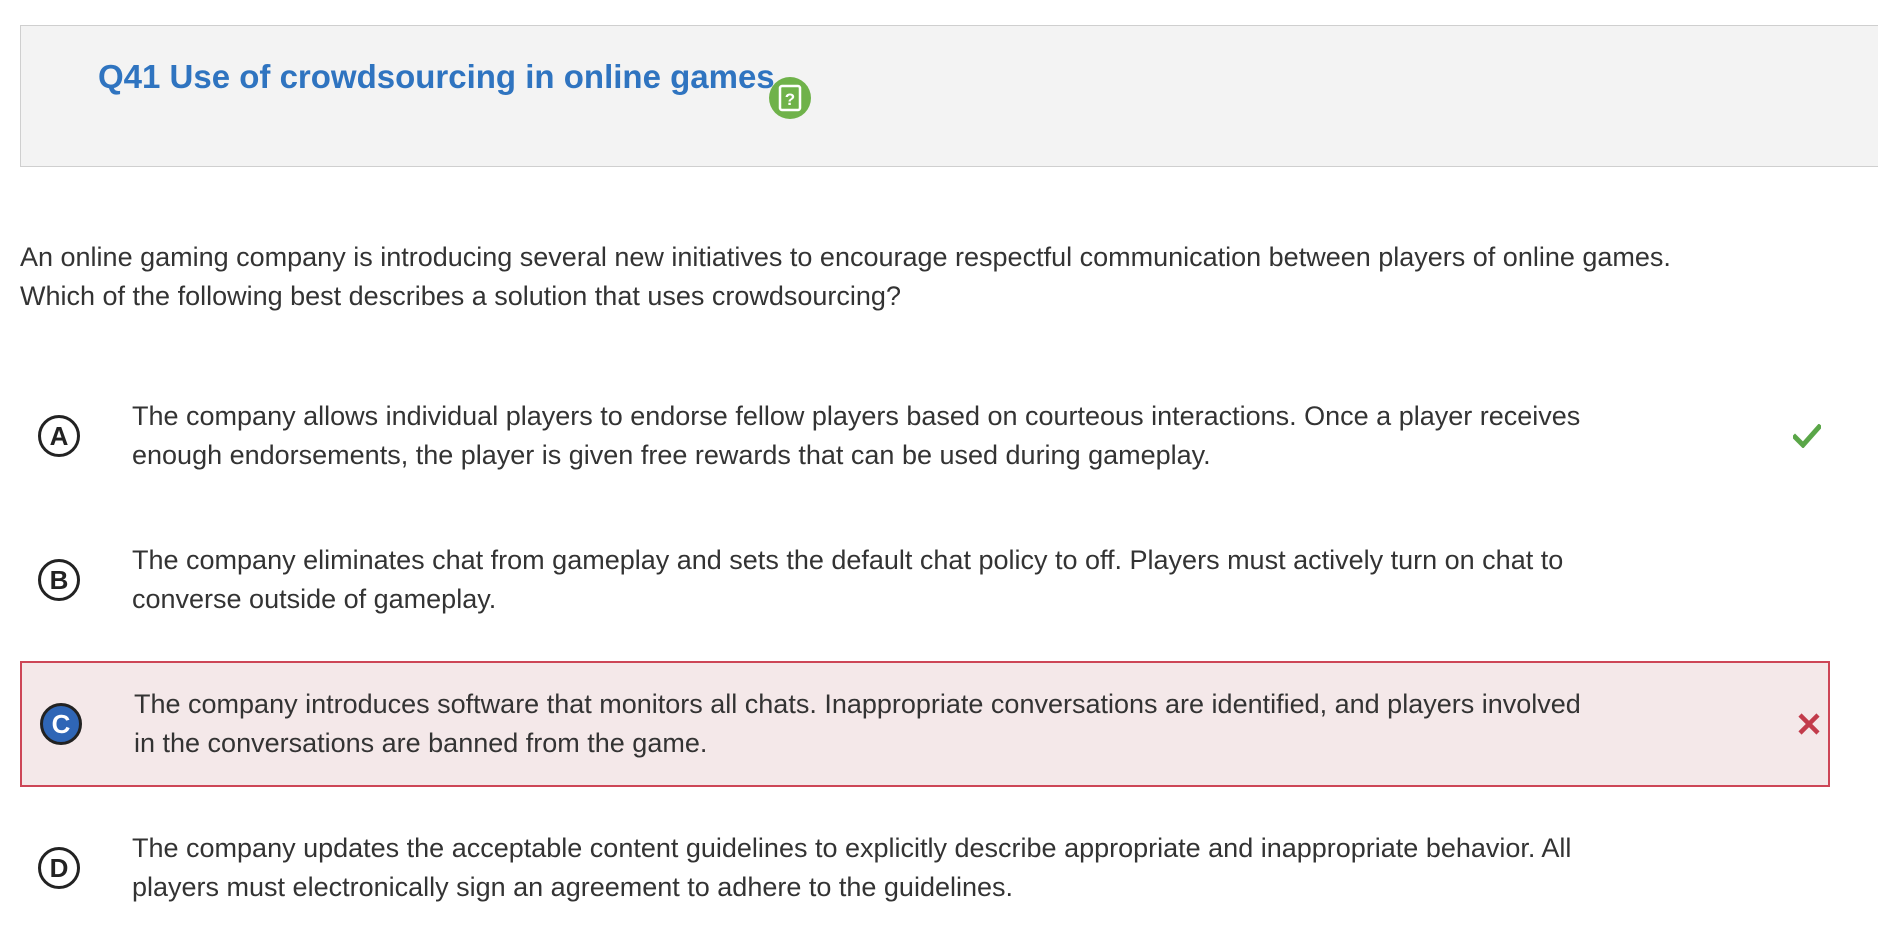  What do you see at coordinates (436, 76) in the screenshot?
I see `question-title: Q41 Use of crowdsourcing in online games` at bounding box center [436, 76].